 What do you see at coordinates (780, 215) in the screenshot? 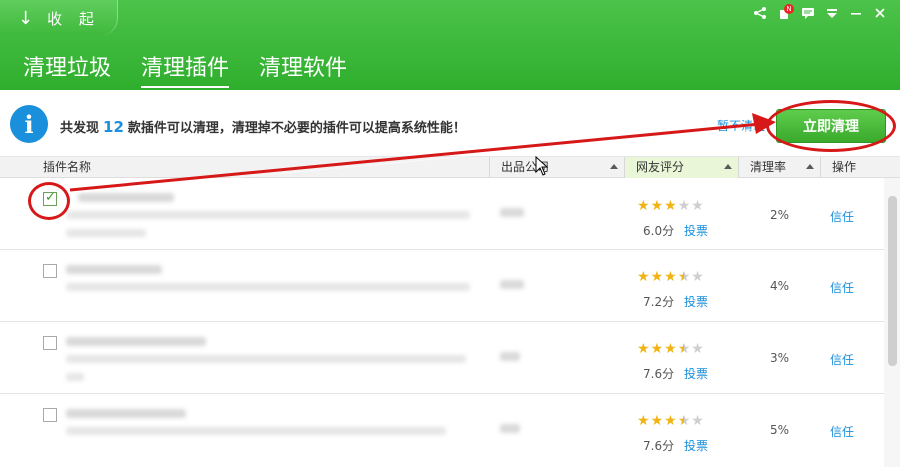
I see `clean-rate: 2%` at bounding box center [780, 215].